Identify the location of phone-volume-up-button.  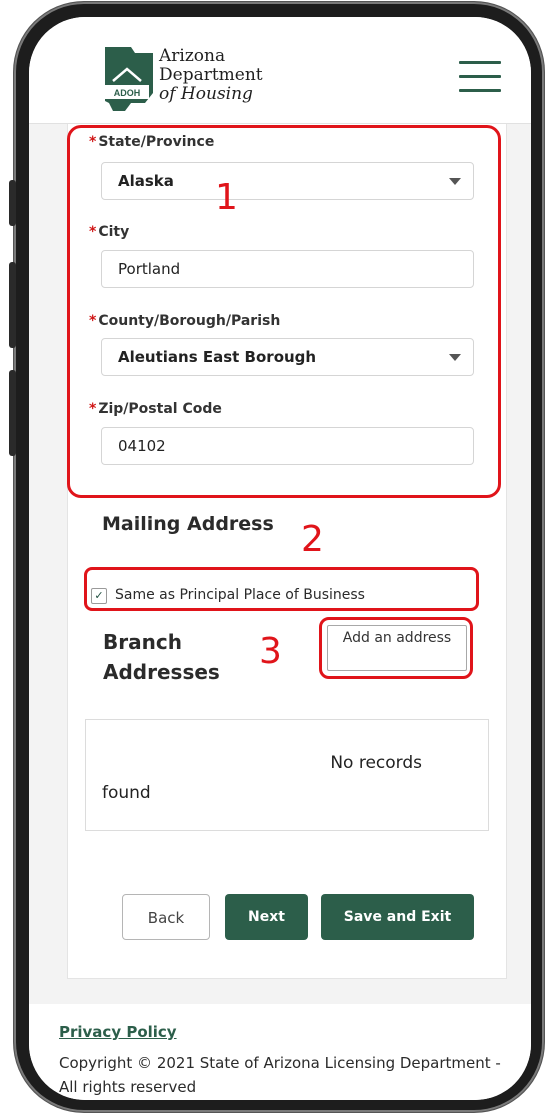
(12, 305).